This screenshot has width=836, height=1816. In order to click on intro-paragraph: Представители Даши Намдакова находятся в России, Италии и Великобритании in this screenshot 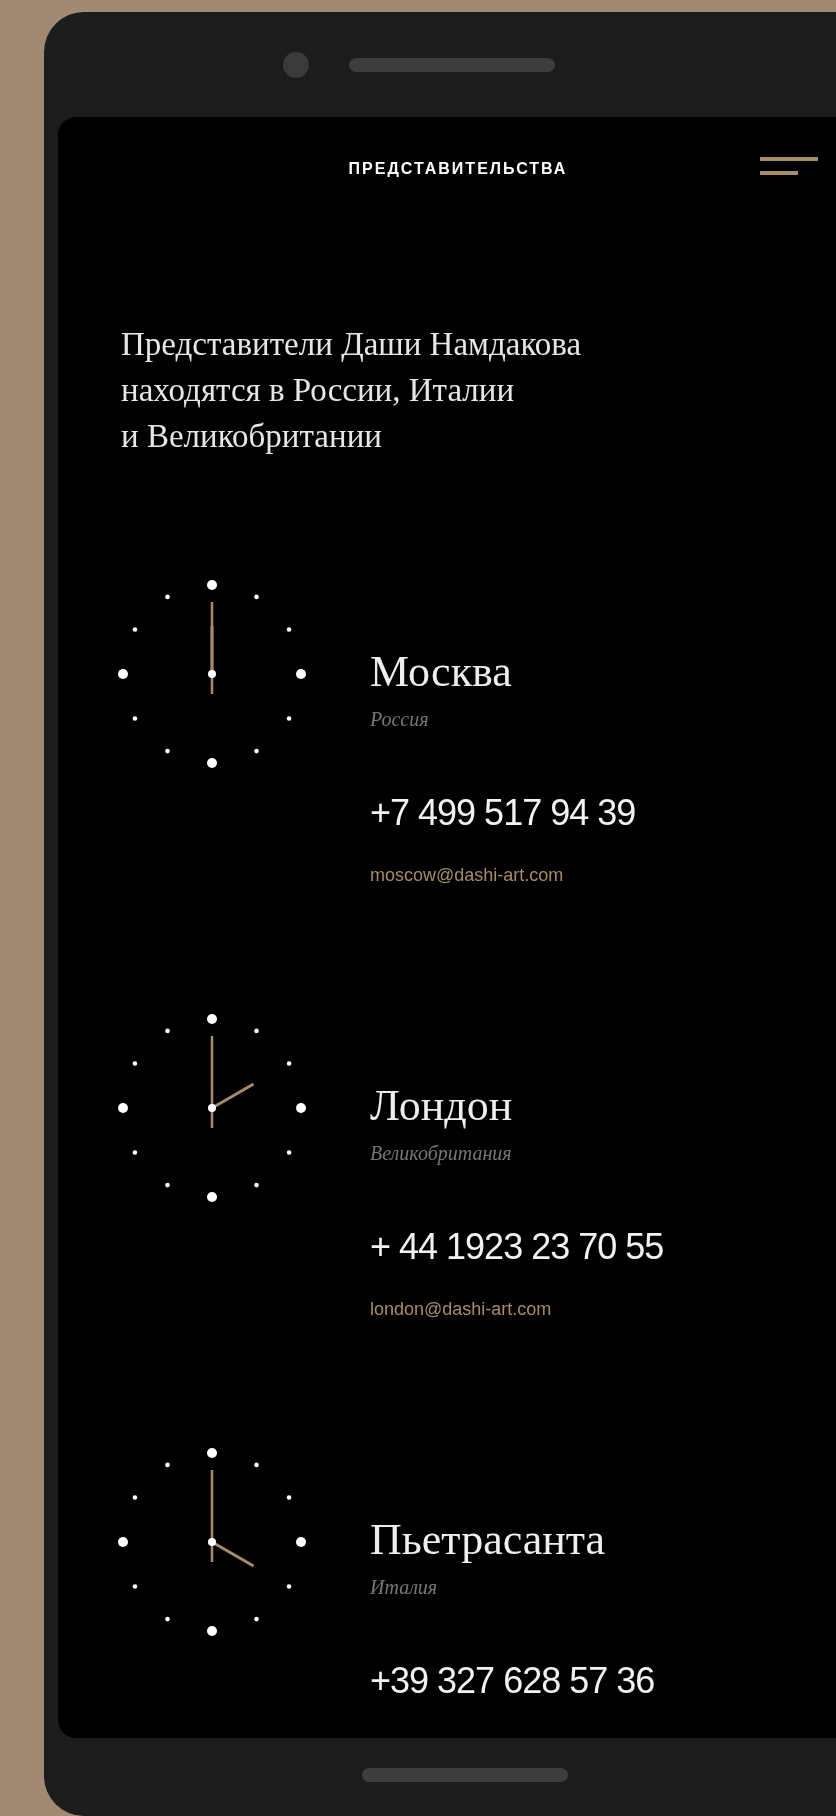, I will do `click(352, 390)`.